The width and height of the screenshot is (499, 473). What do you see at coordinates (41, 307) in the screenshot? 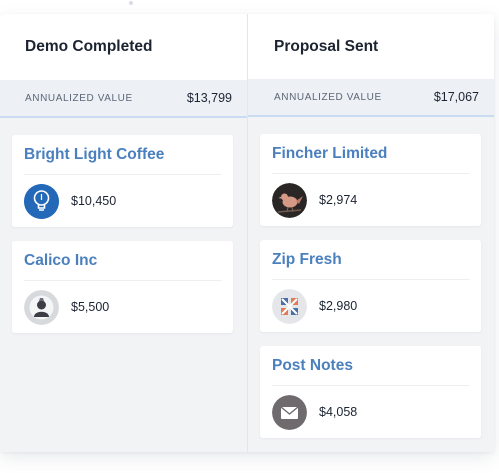
I see `person-avatar-icon` at bounding box center [41, 307].